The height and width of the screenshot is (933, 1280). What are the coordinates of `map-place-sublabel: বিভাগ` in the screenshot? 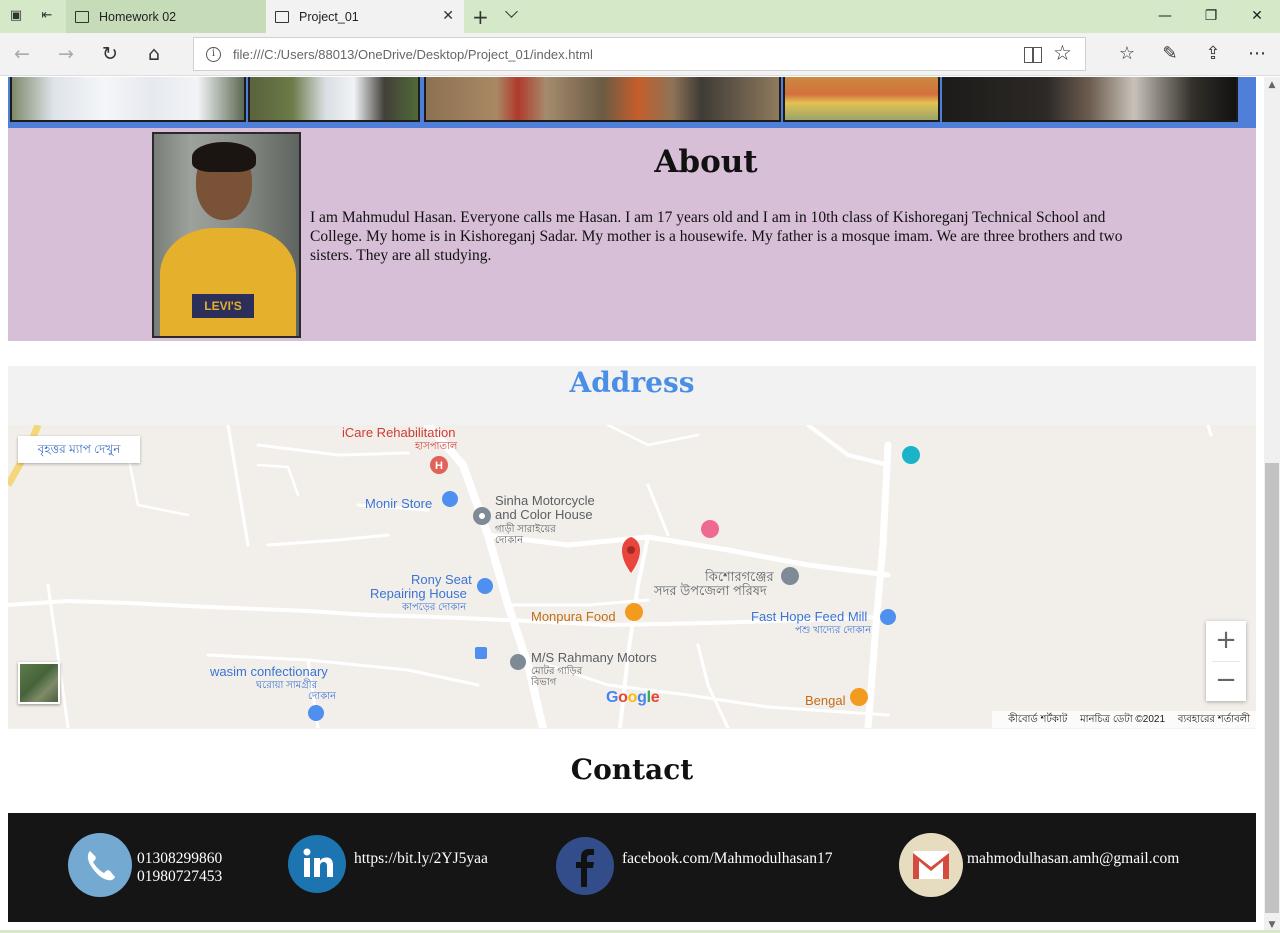 It's located at (544, 682).